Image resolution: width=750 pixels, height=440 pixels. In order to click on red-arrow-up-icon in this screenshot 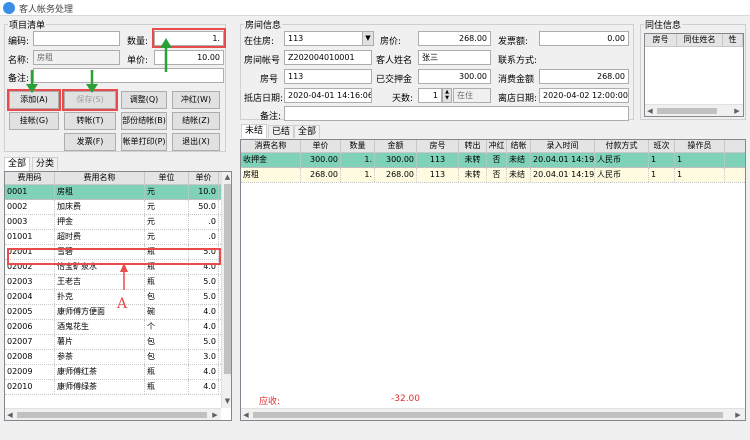, I will do `click(124, 276)`.